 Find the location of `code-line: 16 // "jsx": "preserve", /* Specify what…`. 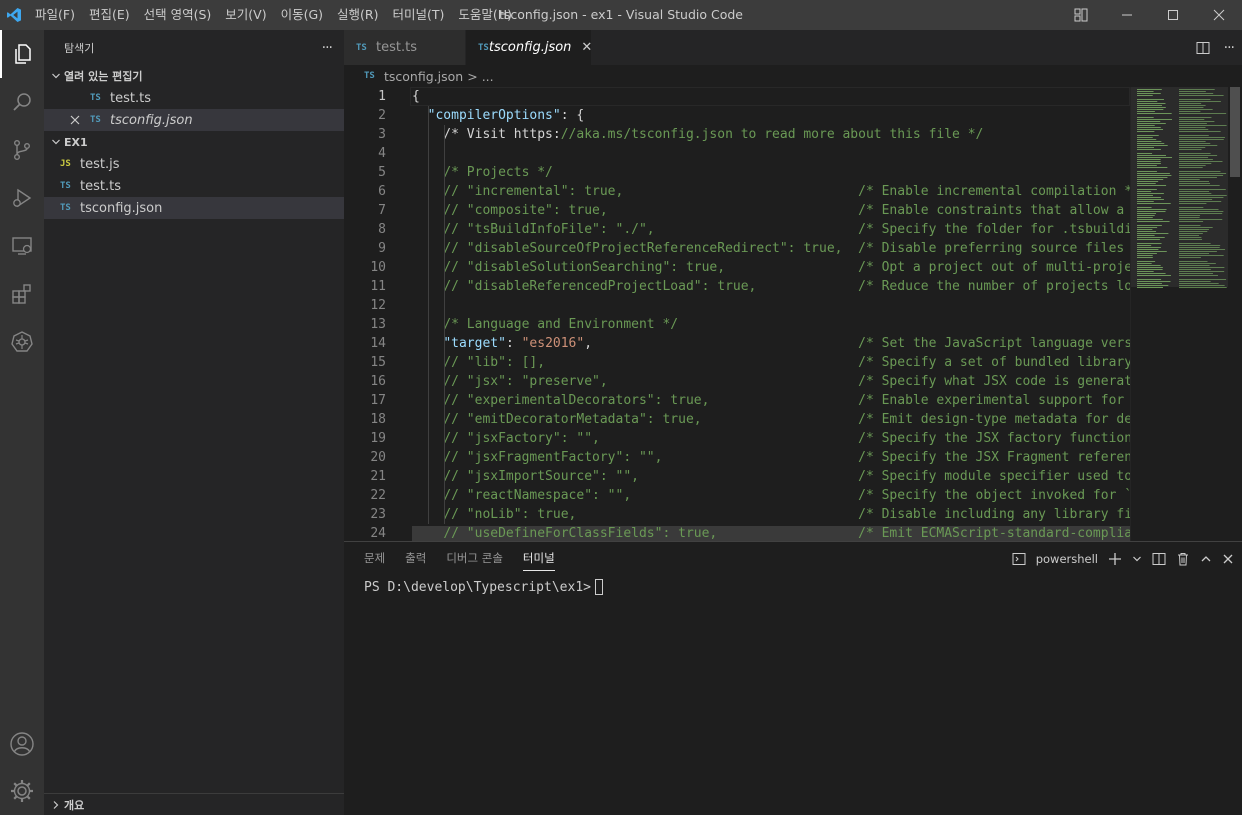

code-line: 16 // "jsx": "preserve", /* Specify what… is located at coordinates (745, 381).